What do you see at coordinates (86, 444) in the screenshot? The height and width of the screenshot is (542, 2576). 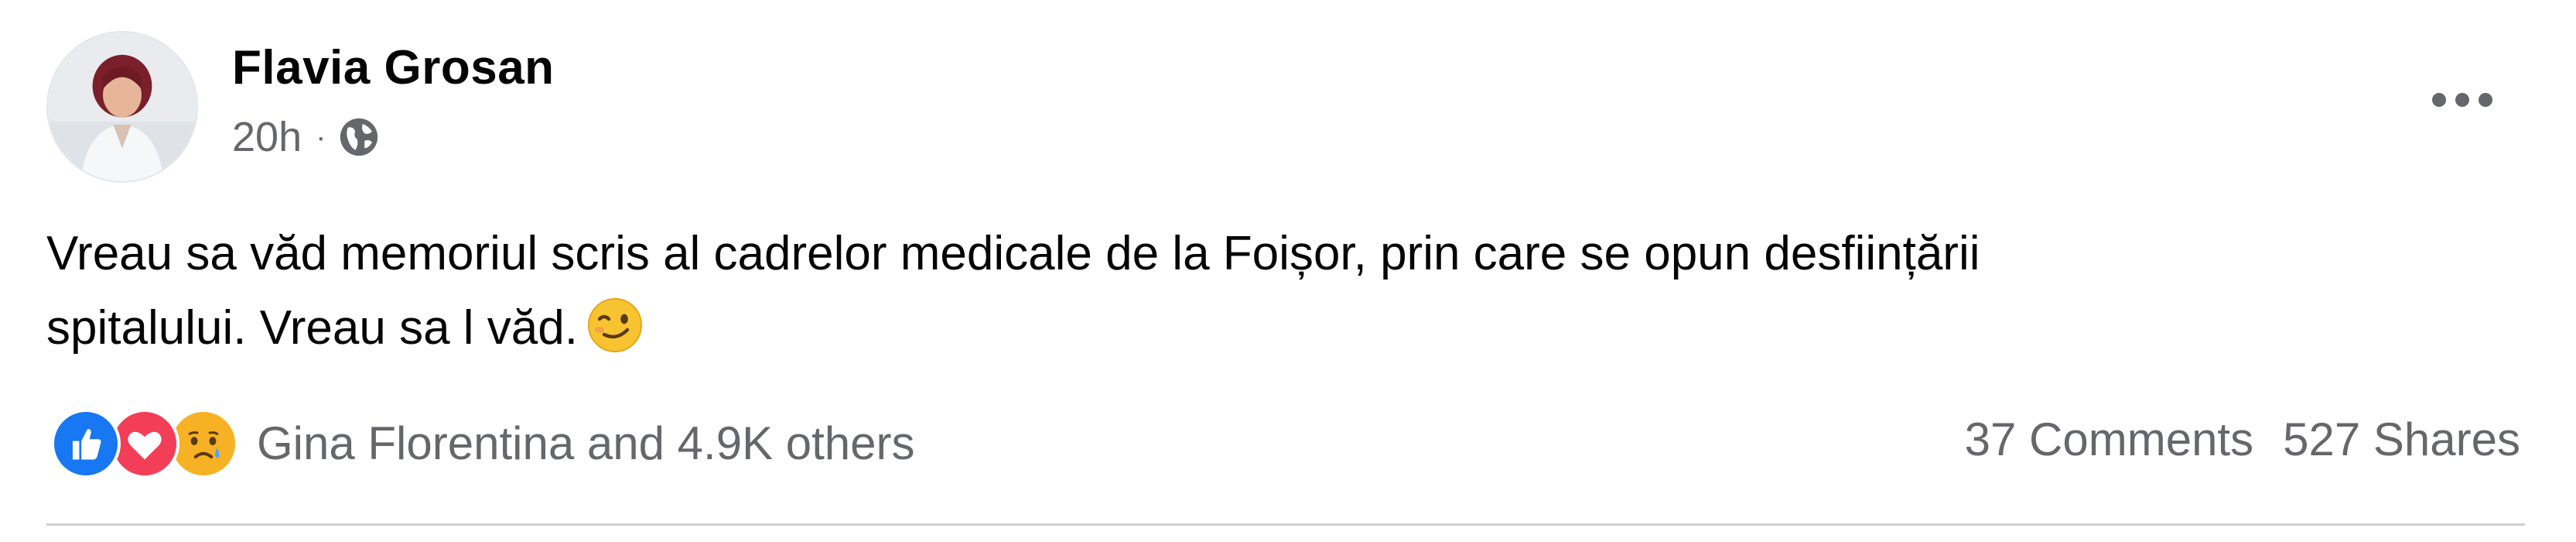 I see `like-icon` at bounding box center [86, 444].